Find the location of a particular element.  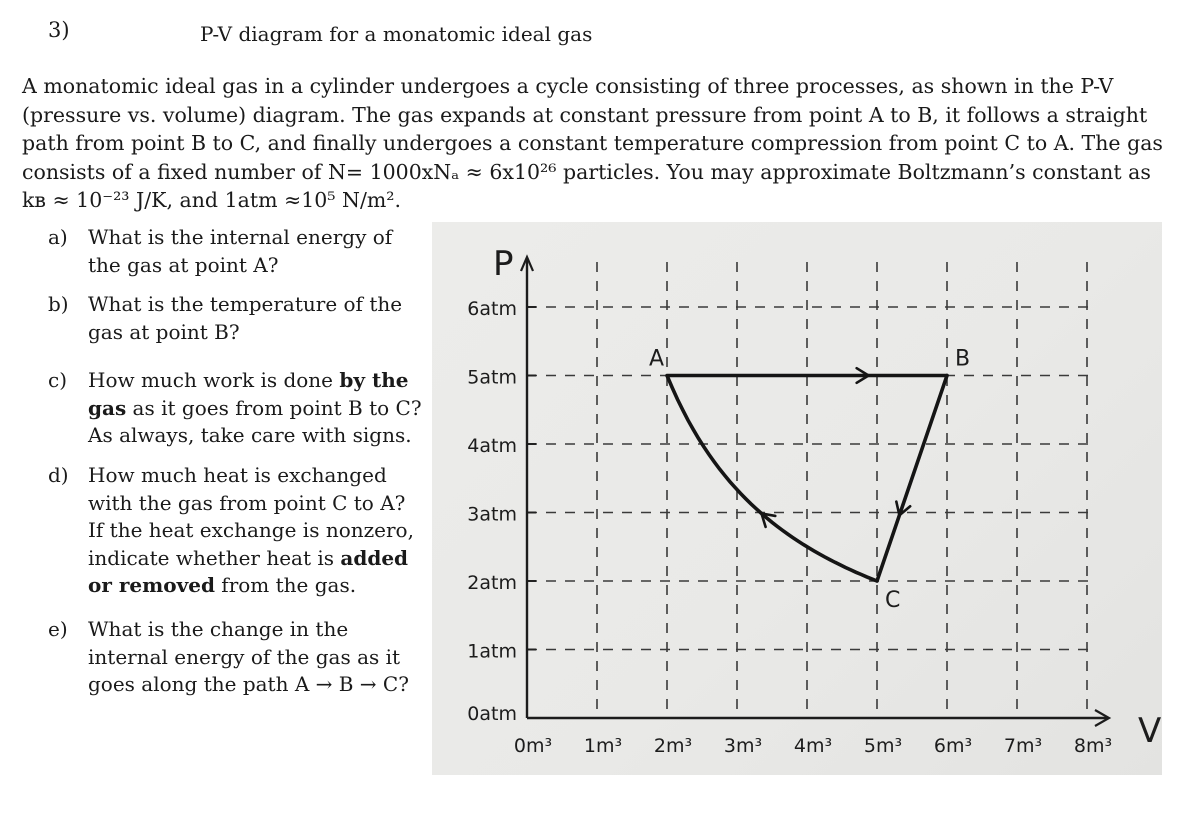

x-tick-label: 6m³ is located at coordinates (953, 746).